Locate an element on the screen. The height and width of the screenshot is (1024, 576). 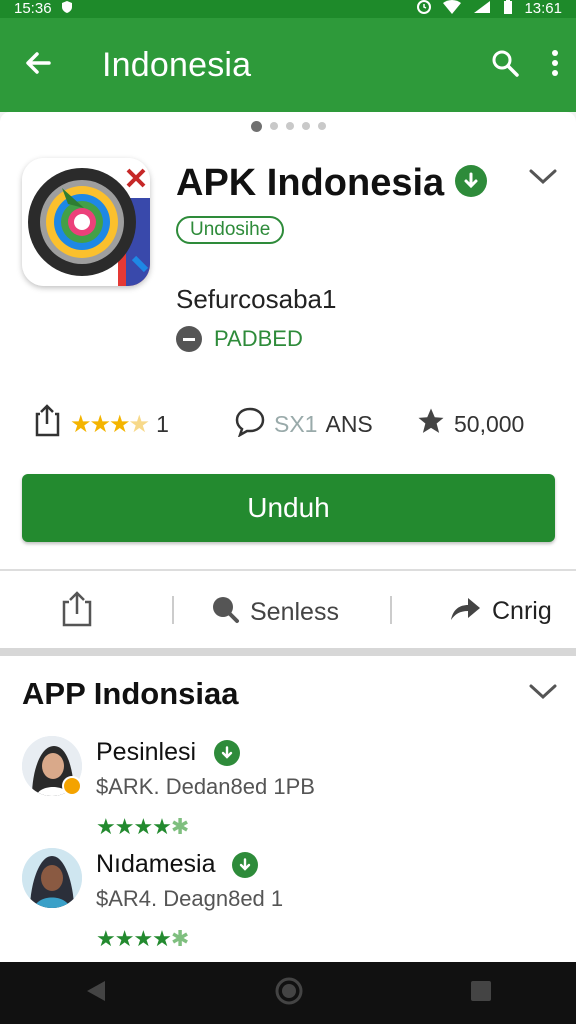
minus-circle-icon is located at coordinates (189, 339).